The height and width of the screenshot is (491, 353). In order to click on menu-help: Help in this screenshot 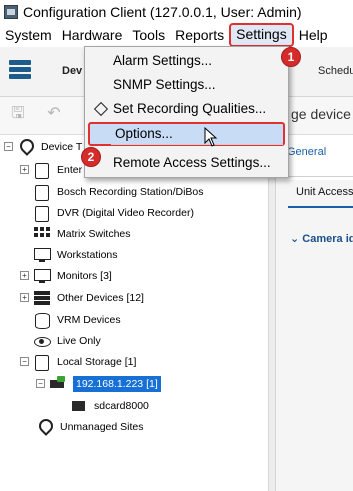, I will do `click(313, 35)`.